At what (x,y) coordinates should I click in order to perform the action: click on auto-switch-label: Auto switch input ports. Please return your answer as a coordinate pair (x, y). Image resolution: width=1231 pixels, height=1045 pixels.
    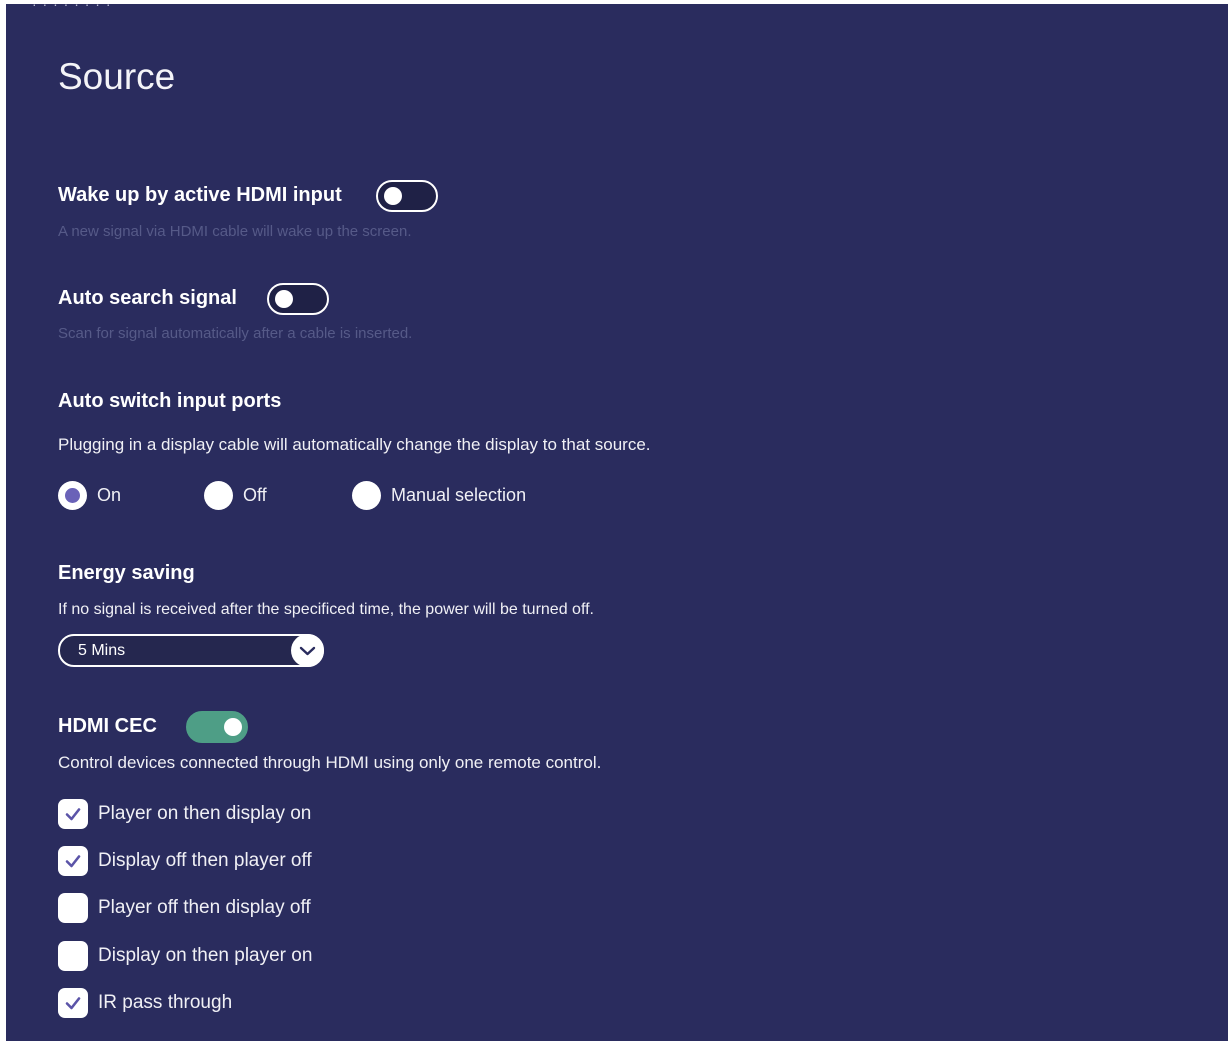
    Looking at the image, I should click on (170, 401).